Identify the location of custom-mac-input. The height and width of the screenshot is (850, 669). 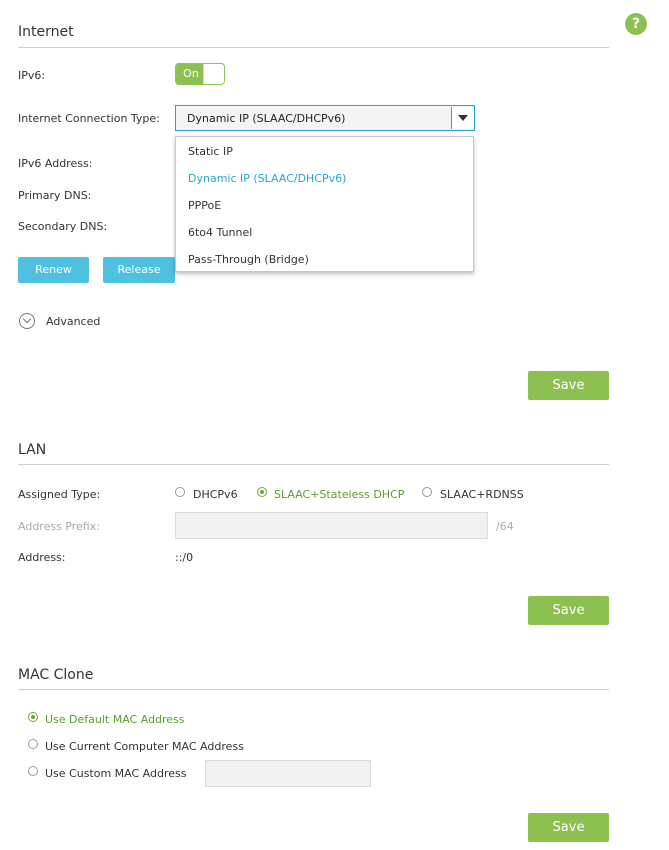
(288, 773).